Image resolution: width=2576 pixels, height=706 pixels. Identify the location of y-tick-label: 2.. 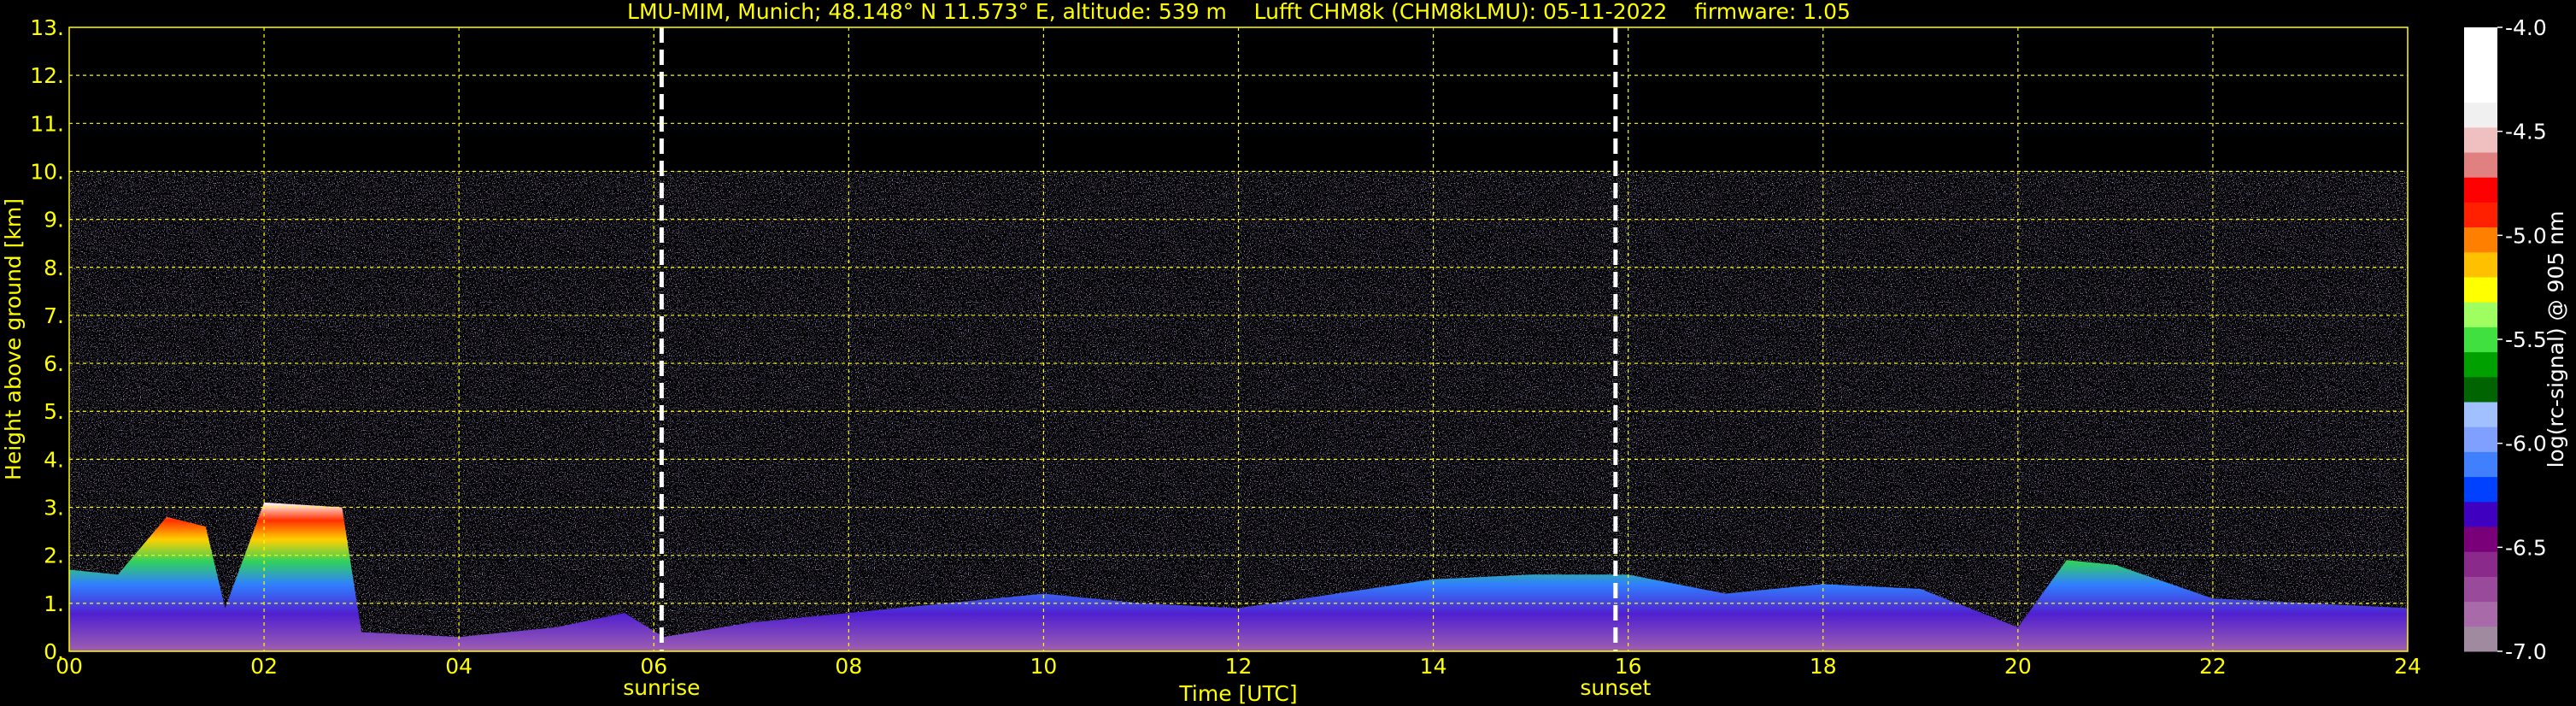
(54, 556).